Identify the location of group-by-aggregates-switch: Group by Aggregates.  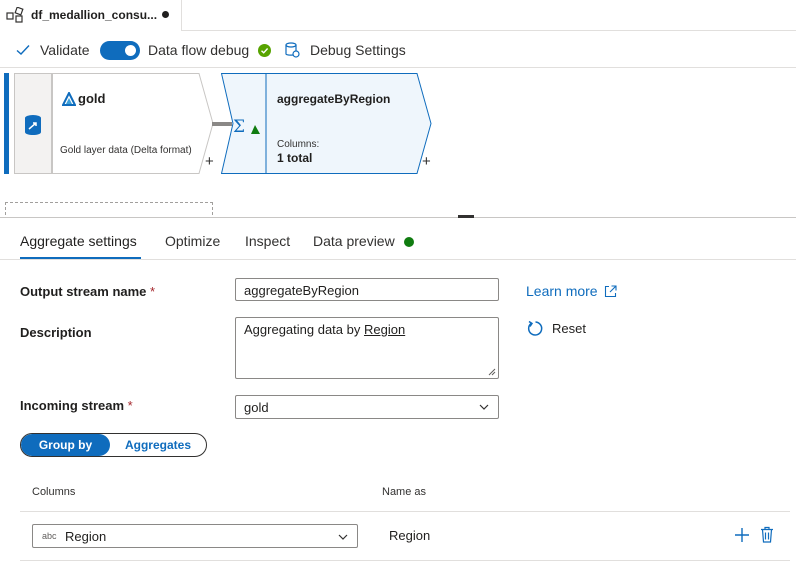
(113, 445).